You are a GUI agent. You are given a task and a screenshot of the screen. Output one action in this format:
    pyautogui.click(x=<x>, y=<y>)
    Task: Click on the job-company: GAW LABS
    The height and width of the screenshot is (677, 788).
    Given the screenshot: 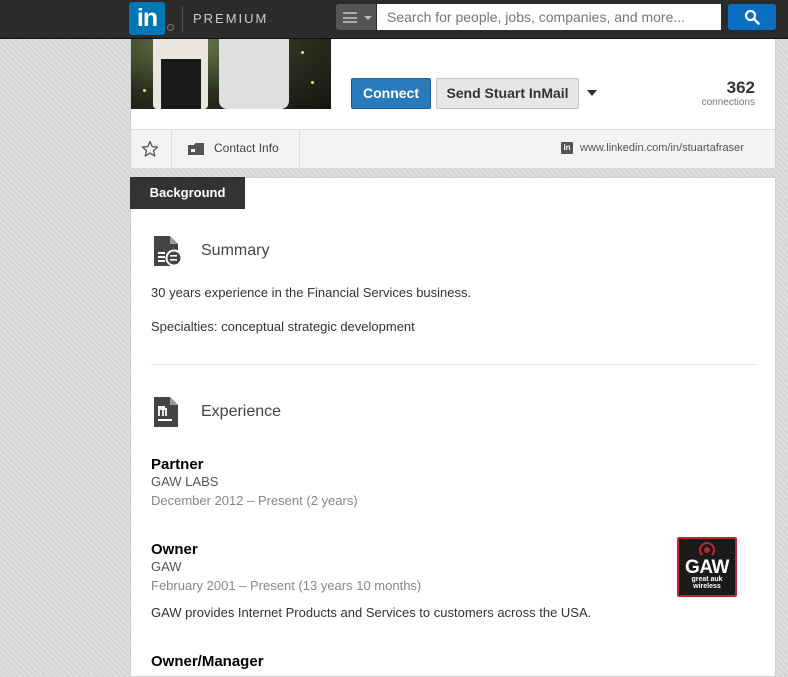 What is the action you would take?
    pyautogui.click(x=184, y=481)
    